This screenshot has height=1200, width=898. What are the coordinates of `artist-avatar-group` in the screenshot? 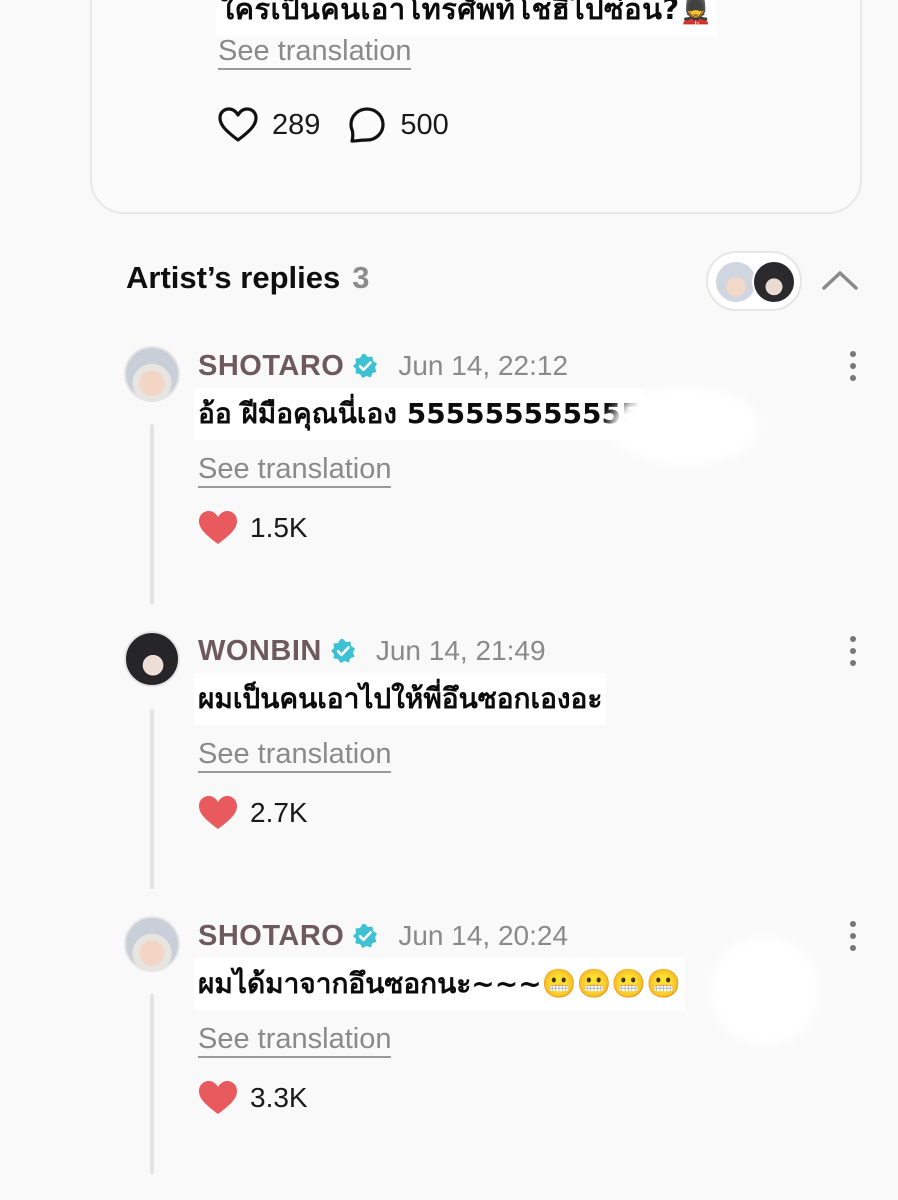 It's located at (754, 281).